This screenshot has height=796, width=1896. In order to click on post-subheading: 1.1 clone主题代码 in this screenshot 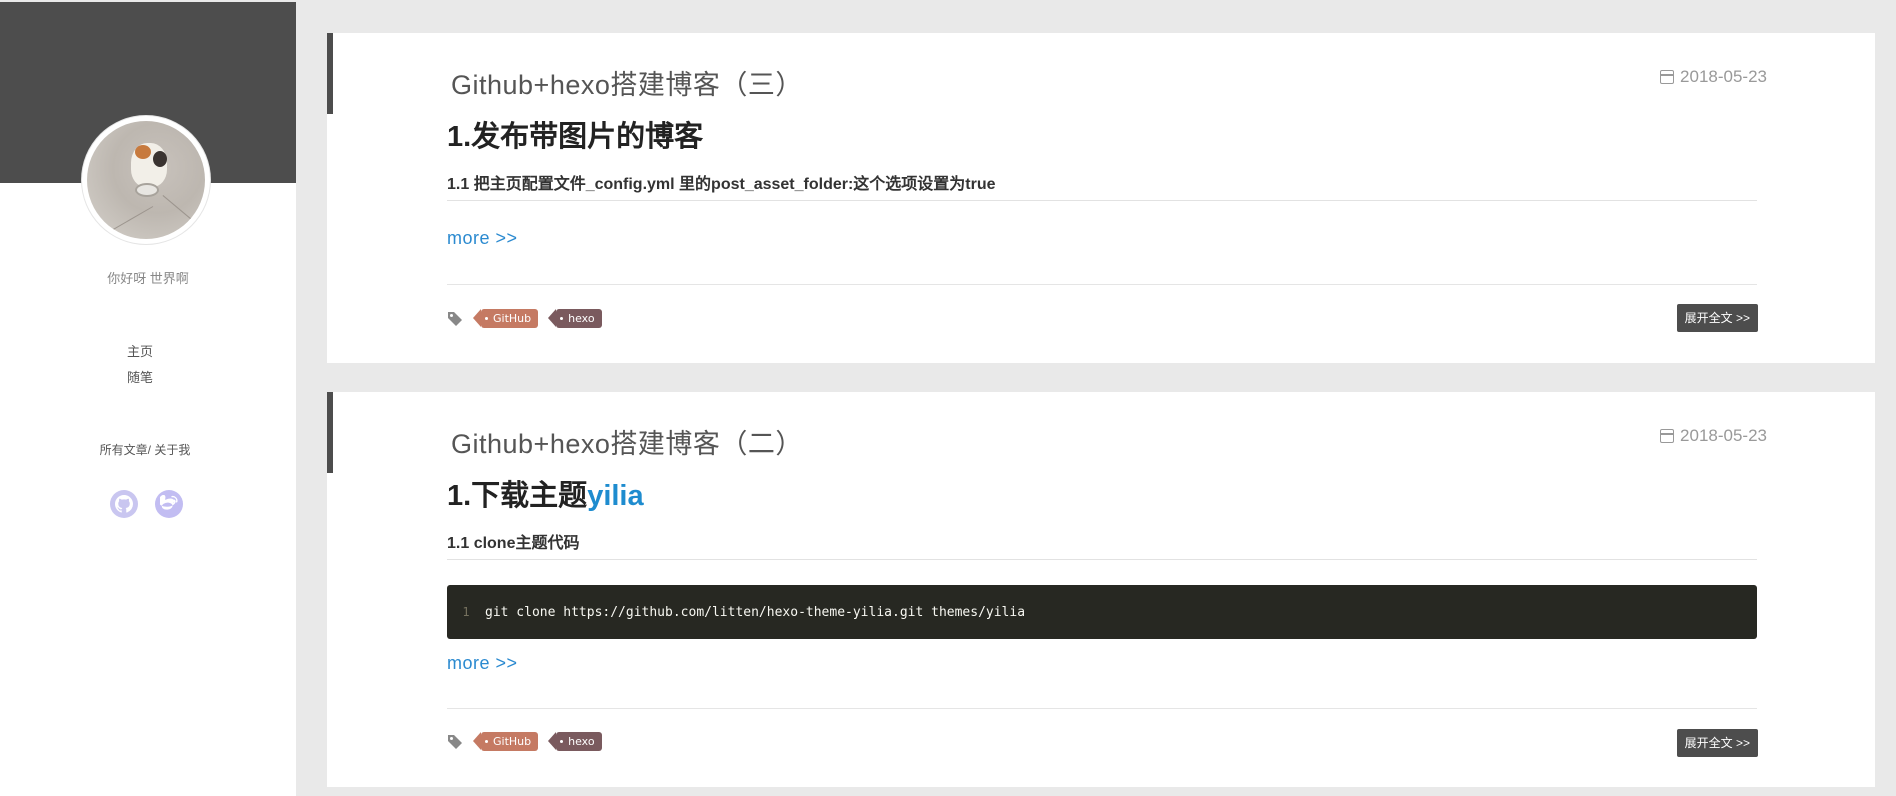, I will do `click(1102, 544)`.